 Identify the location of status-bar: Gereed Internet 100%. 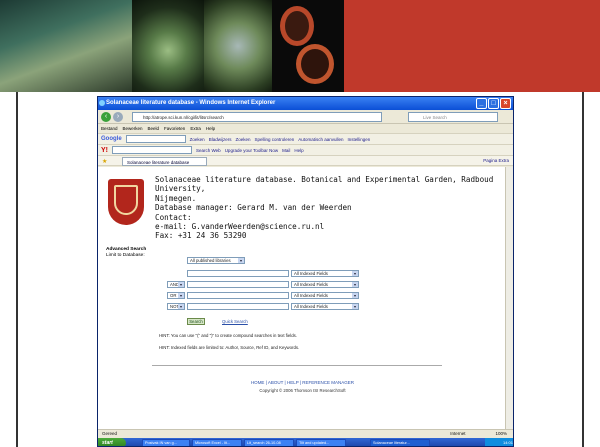
(305, 433).